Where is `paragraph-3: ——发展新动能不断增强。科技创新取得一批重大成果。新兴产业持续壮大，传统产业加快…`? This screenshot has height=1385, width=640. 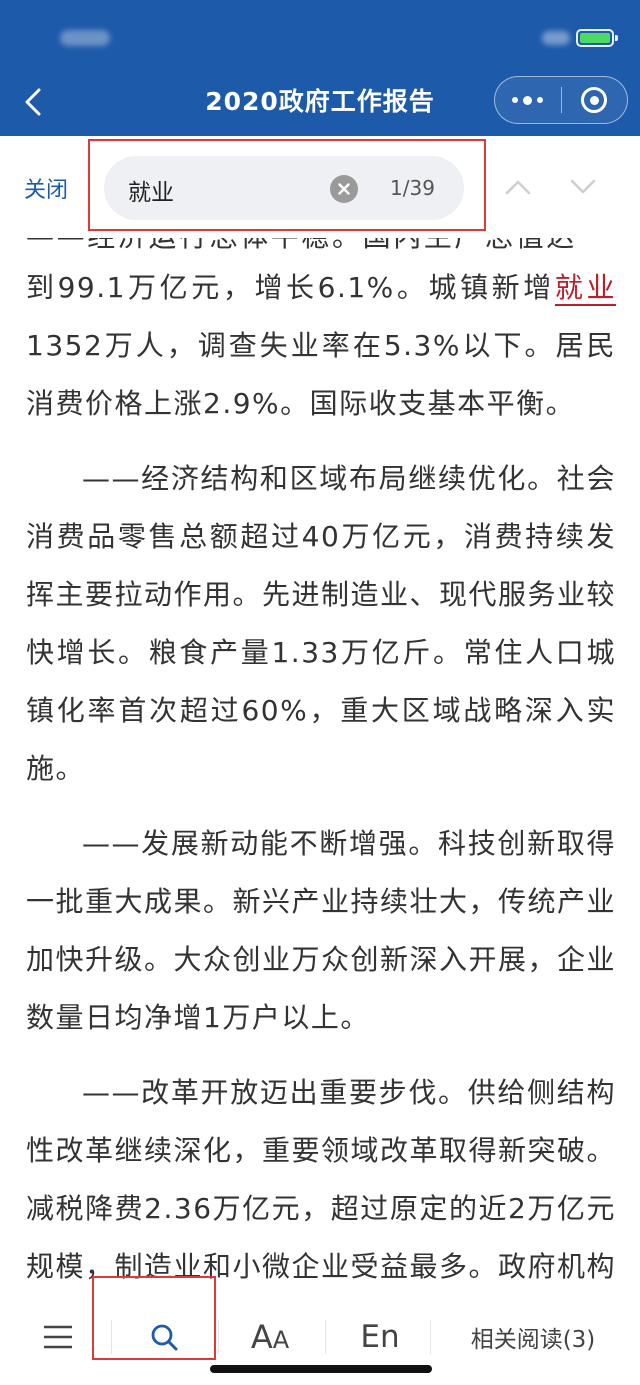
paragraph-3: ——发展新动能不断增强。科技创新取得一批重大成果。新兴产业持续壮大，传统产业加快… is located at coordinates (321, 930).